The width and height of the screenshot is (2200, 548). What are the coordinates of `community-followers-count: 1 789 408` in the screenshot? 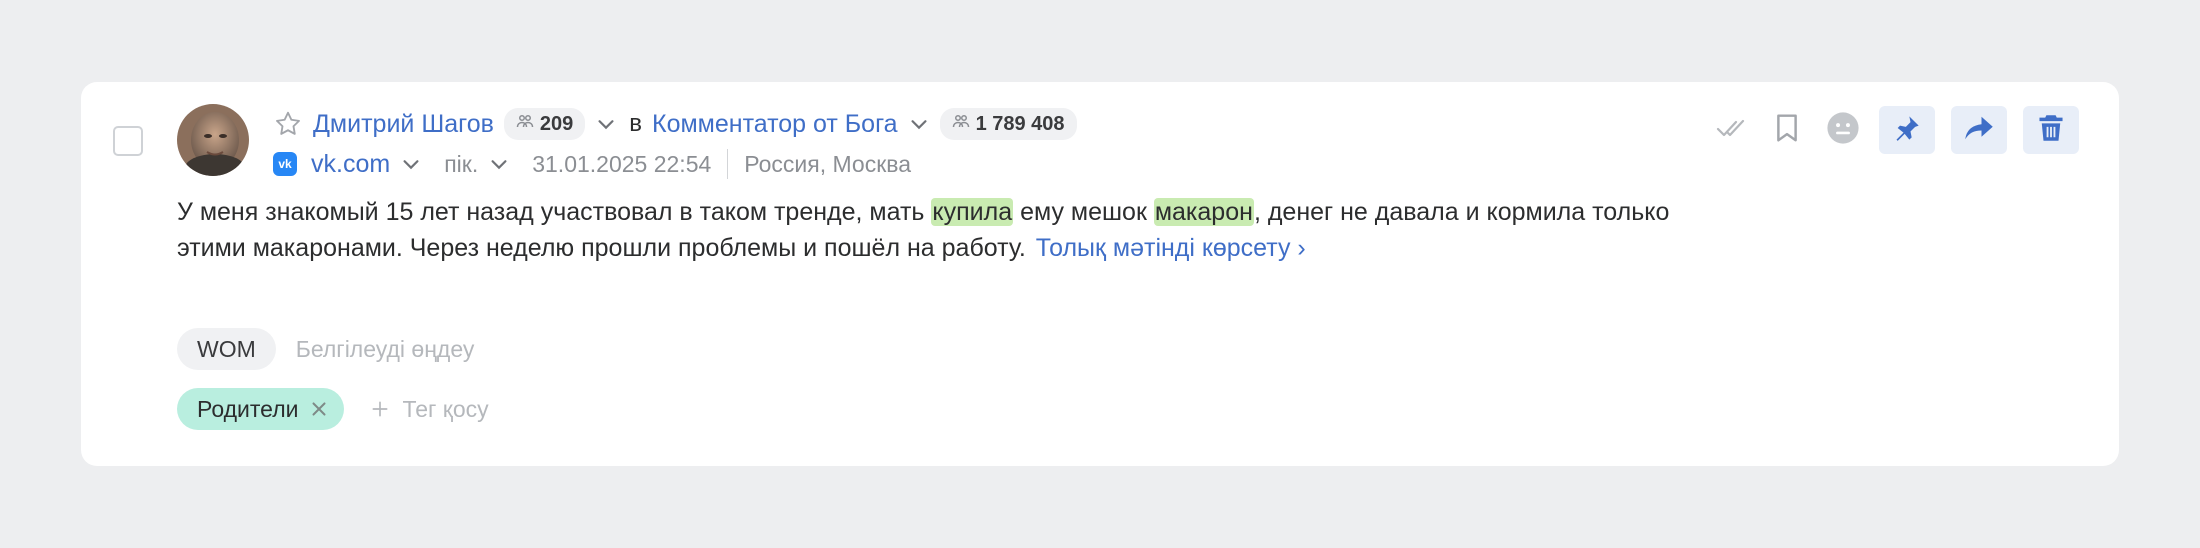 It's located at (1020, 123).